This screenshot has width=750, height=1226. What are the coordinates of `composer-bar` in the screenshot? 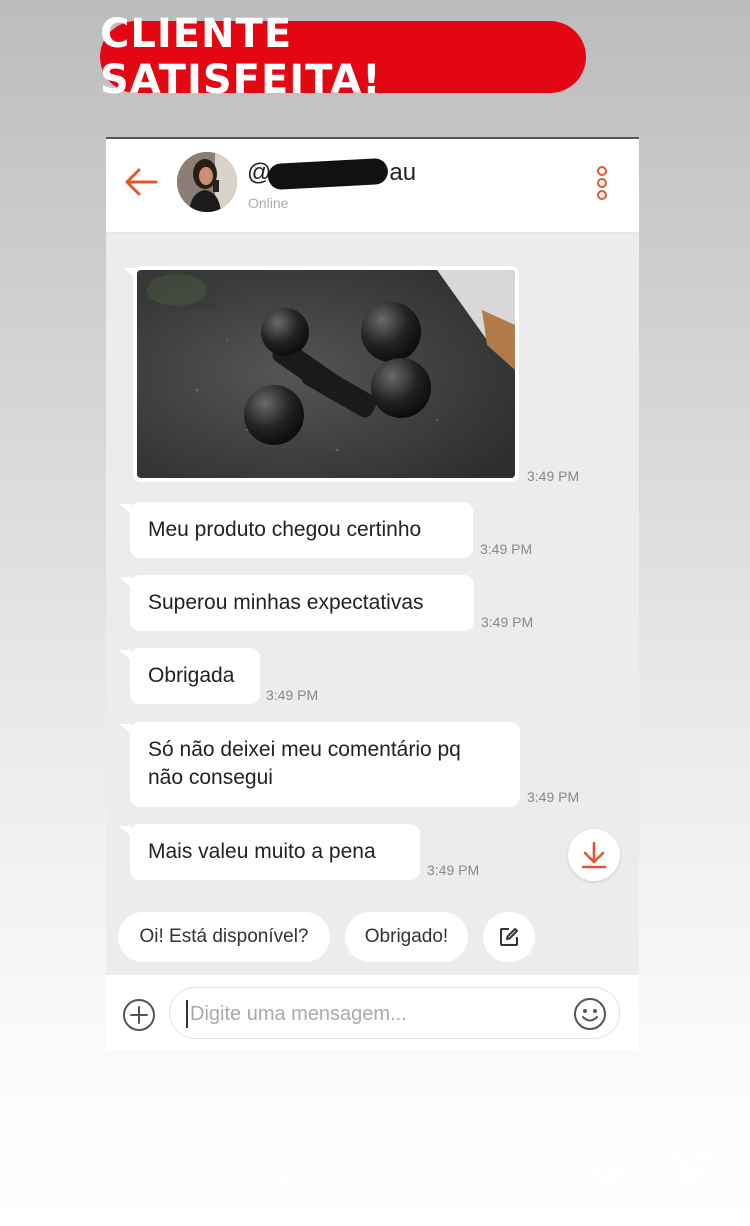 It's located at (372, 1012).